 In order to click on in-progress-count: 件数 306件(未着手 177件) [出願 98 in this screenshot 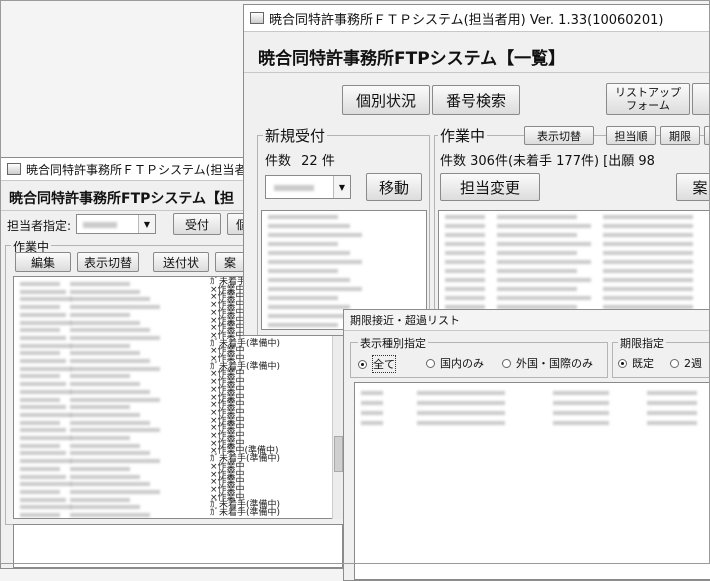, I will do `click(547, 161)`.